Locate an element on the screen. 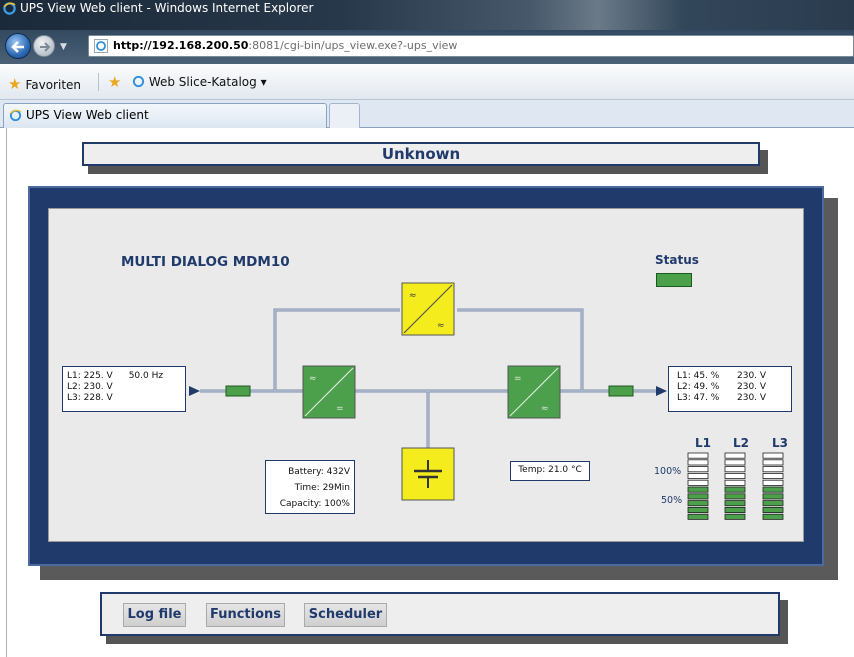  rectifier-icon: ≈ = is located at coordinates (329, 392).